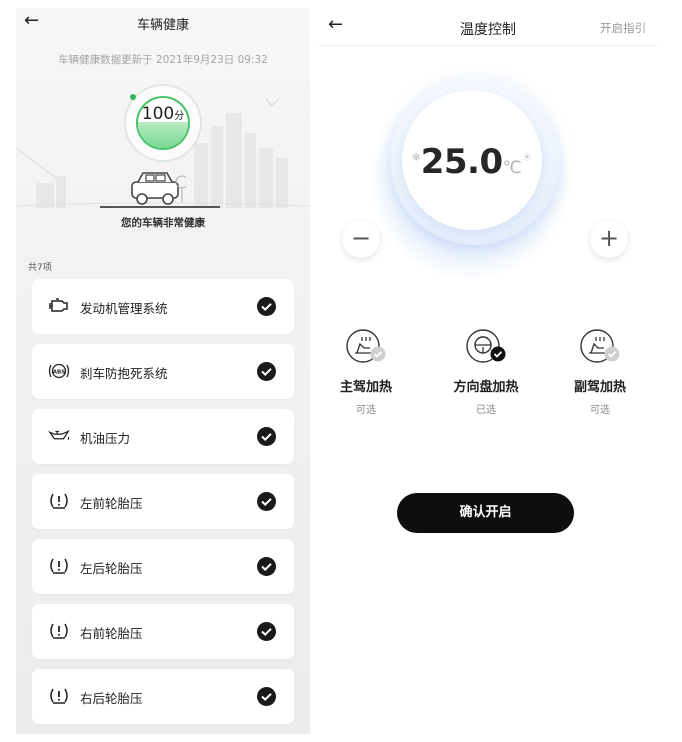 The width and height of the screenshot is (682, 742). Describe the element at coordinates (40, 268) in the screenshot. I see `item-count: 共7项` at that location.